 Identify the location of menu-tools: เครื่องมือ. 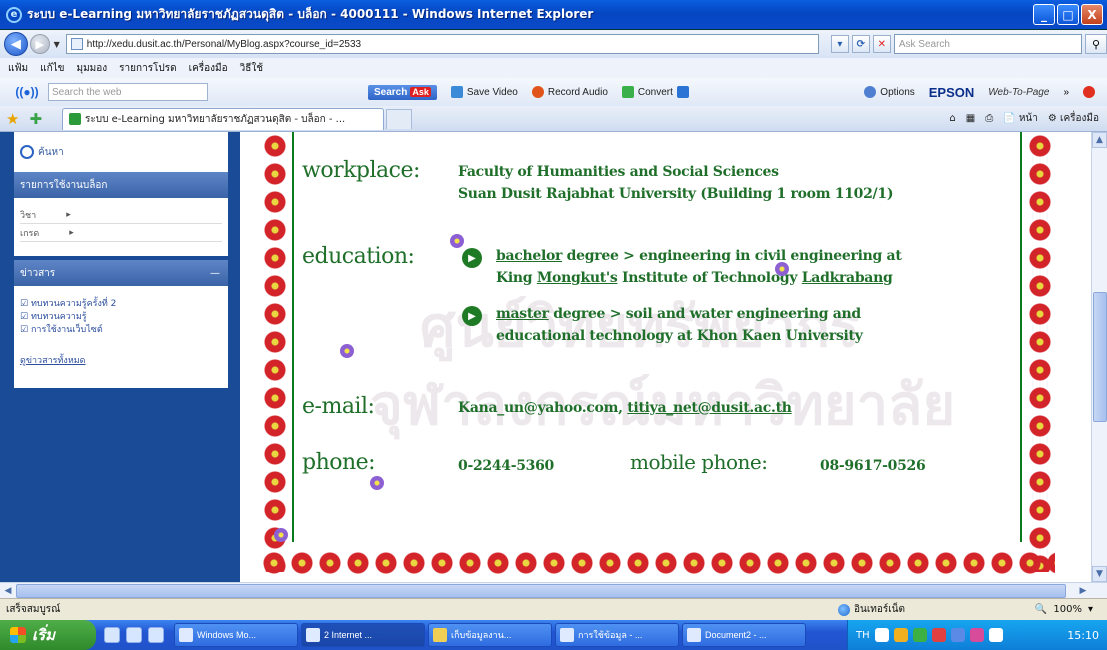
(208, 68).